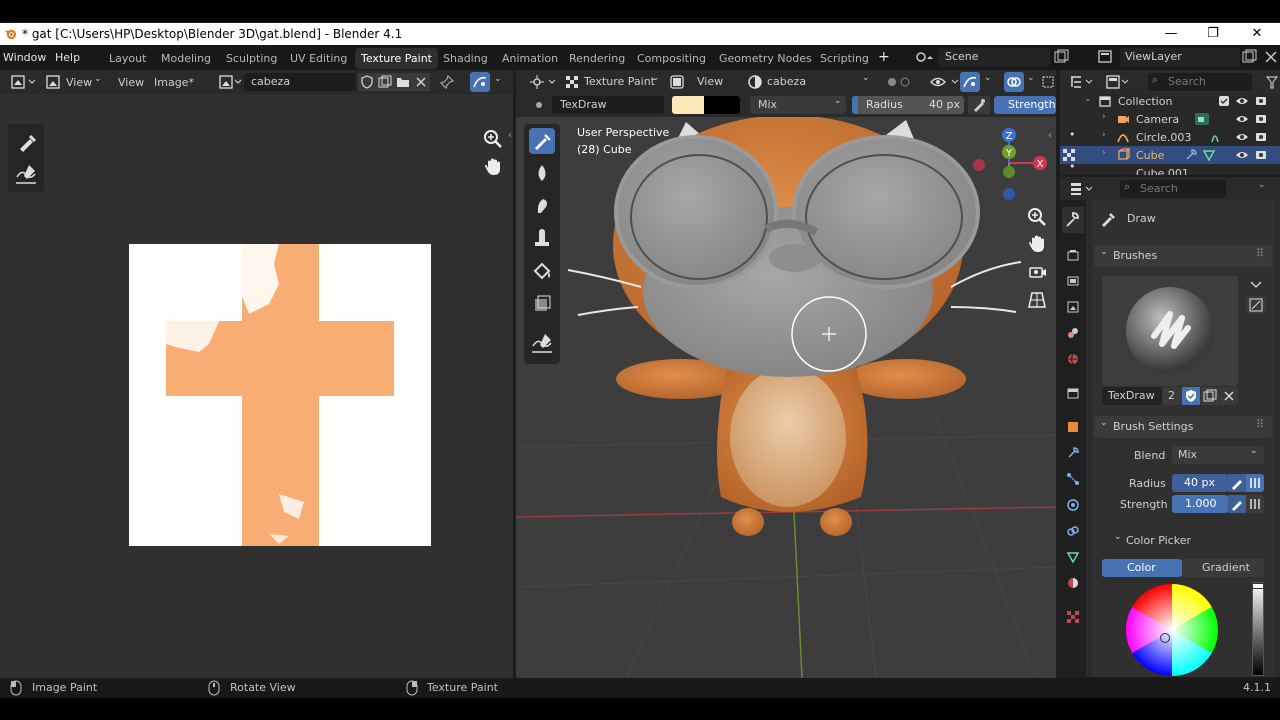 The height and width of the screenshot is (720, 1280). What do you see at coordinates (1082, 82) in the screenshot?
I see `outliner-editor-icon` at bounding box center [1082, 82].